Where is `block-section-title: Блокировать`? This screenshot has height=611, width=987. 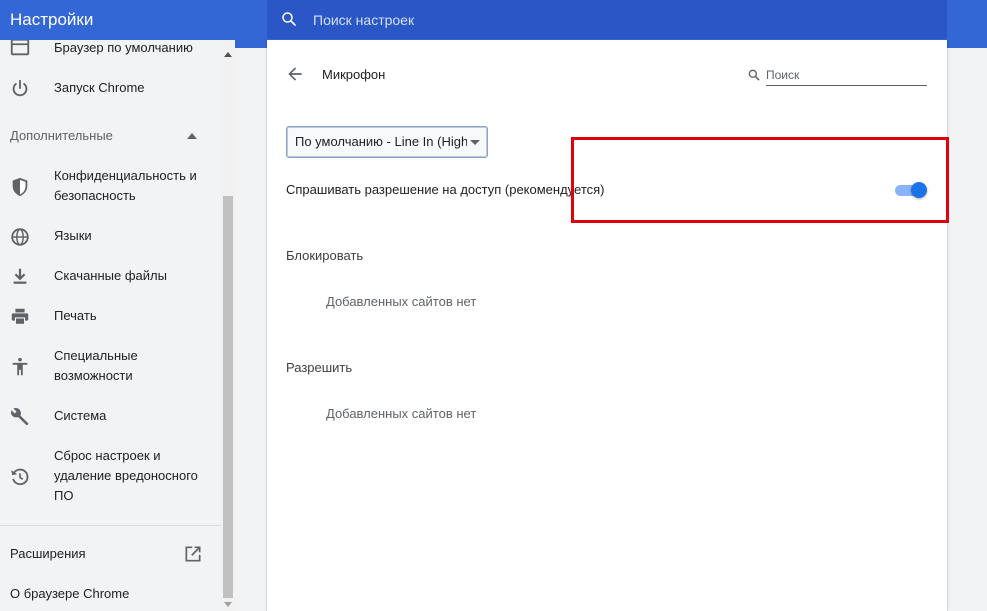
block-section-title: Блокировать is located at coordinates (325, 255).